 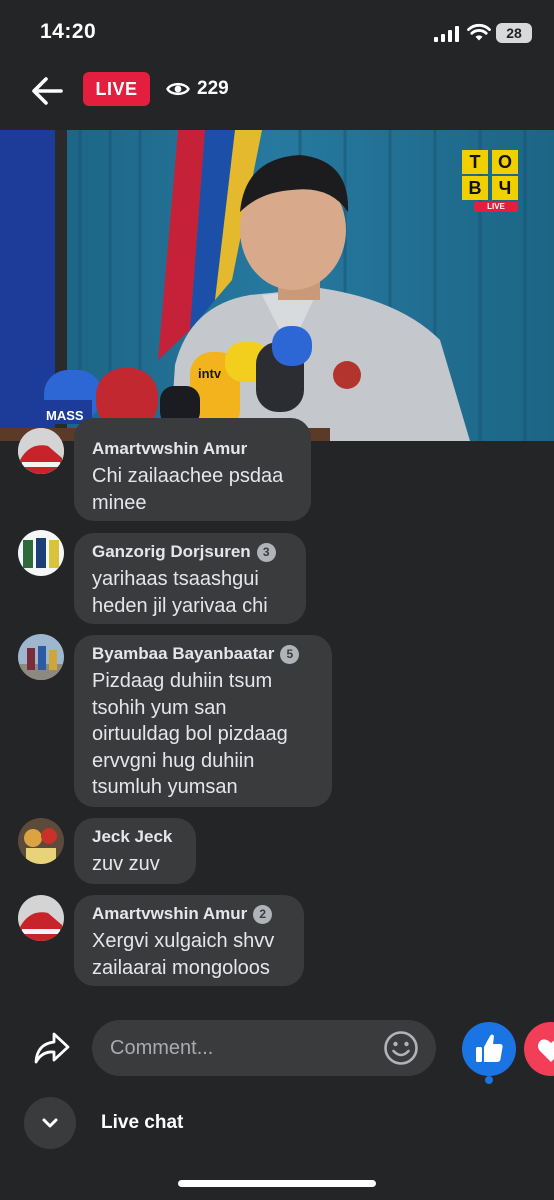 I want to click on share-icon, so click(x=52, y=1048).